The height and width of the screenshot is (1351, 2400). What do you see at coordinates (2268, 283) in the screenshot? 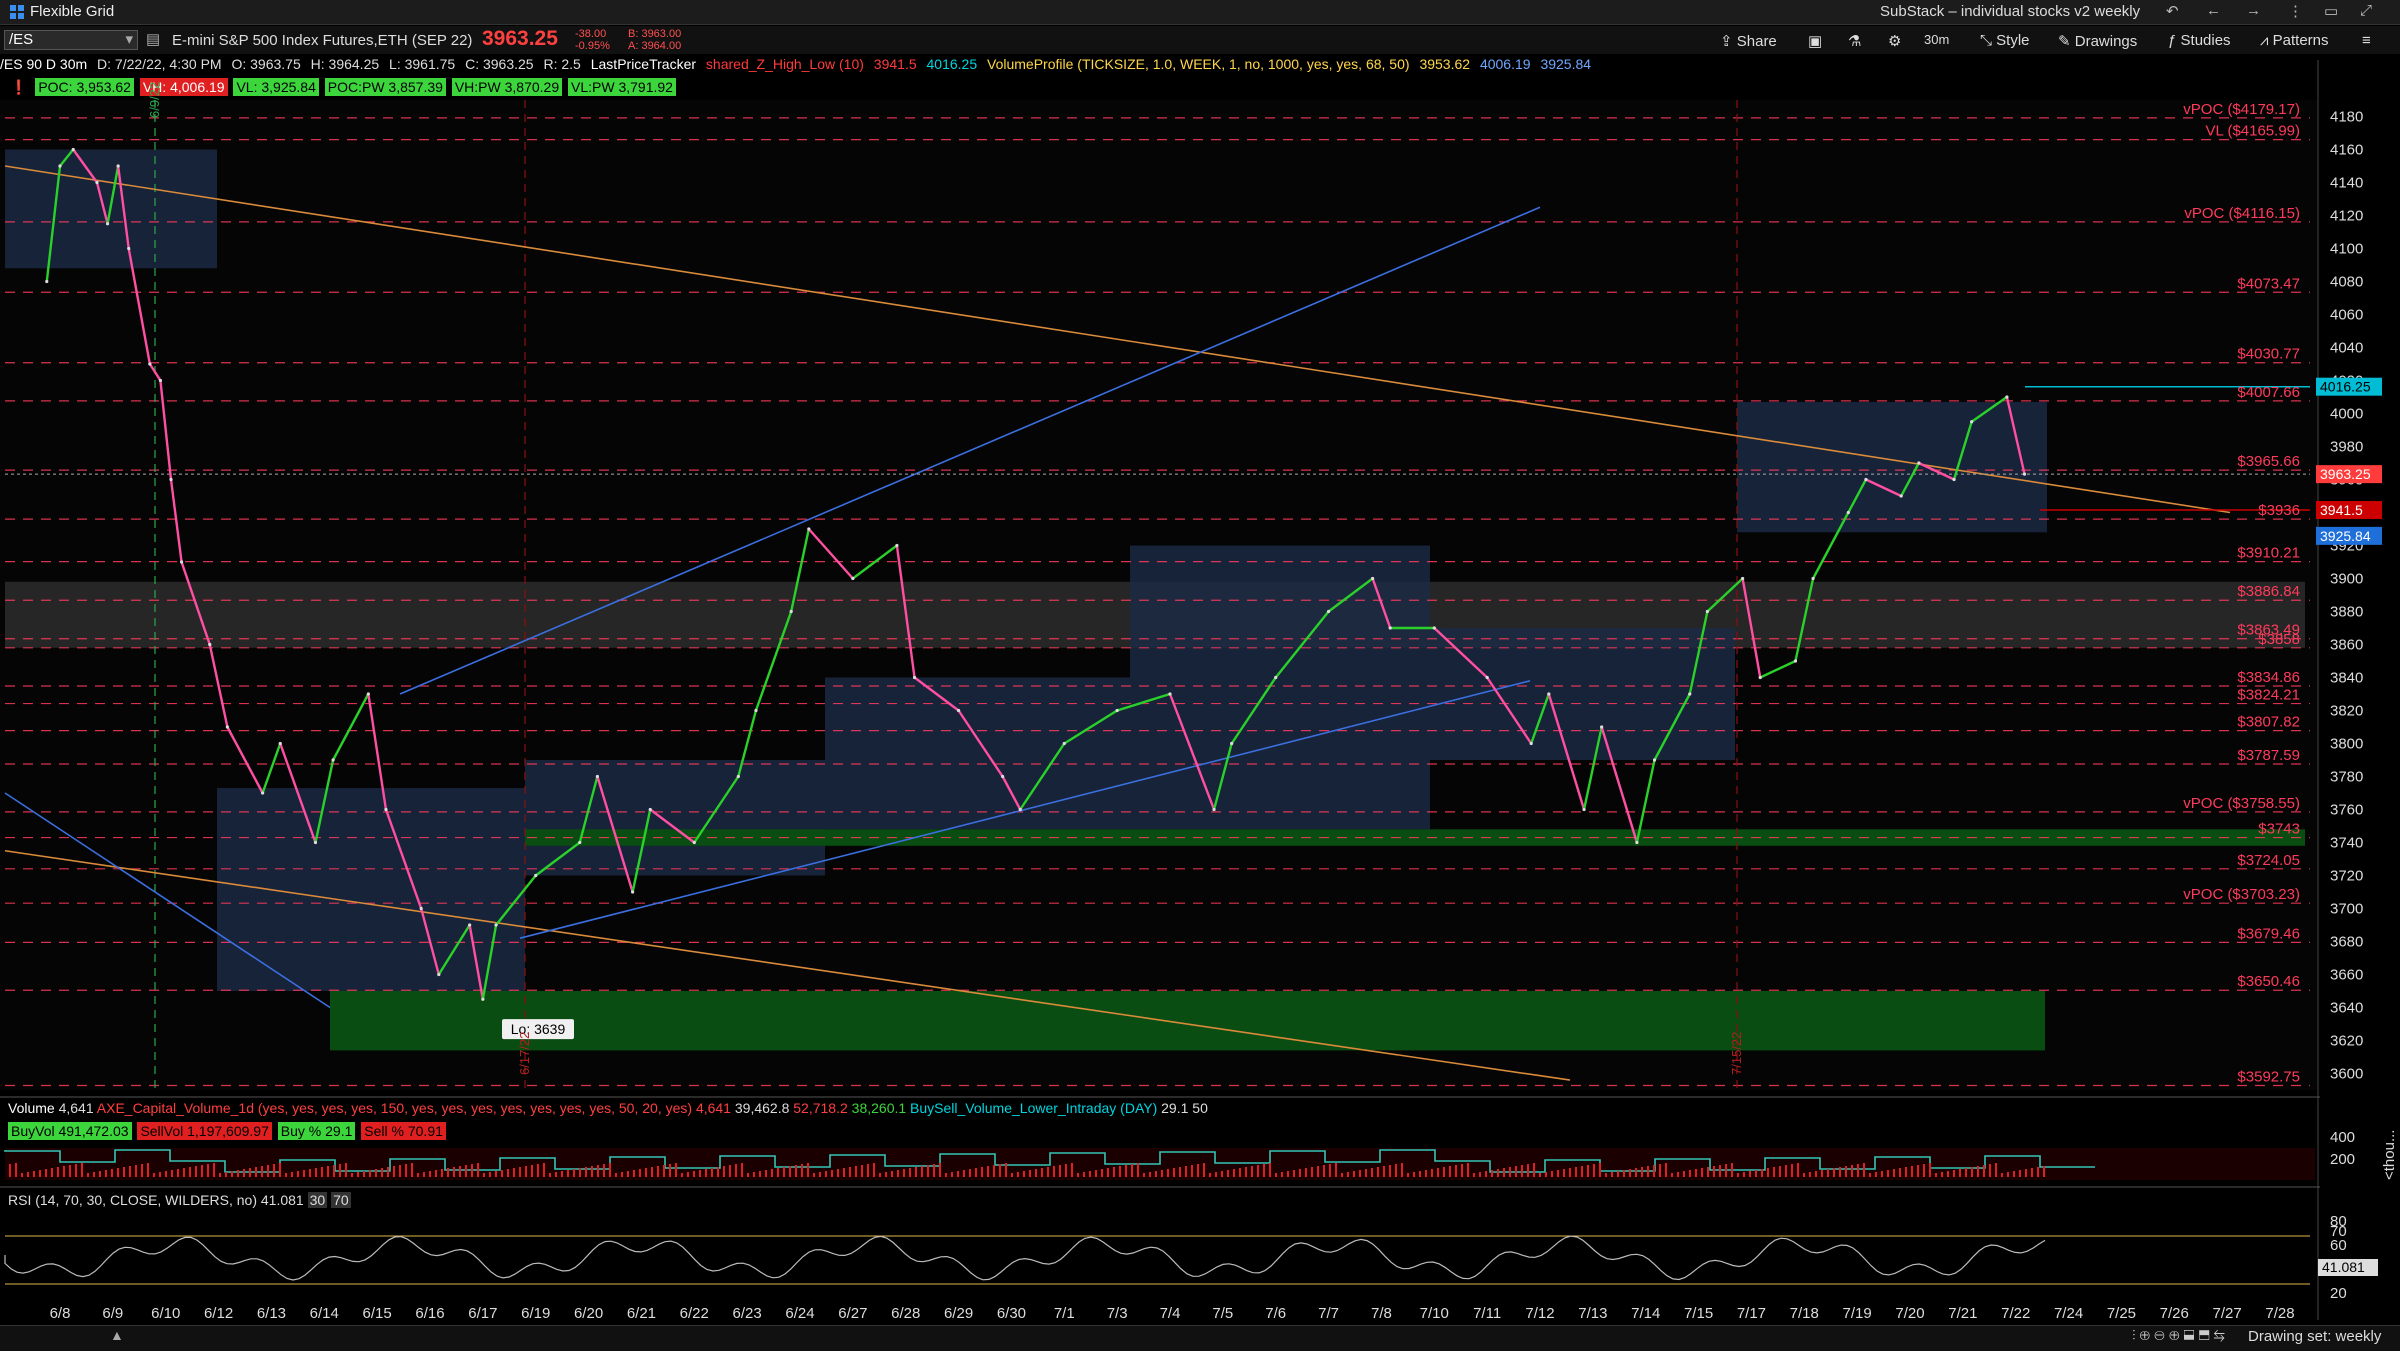
I see `level-label: $4073.47` at bounding box center [2268, 283].